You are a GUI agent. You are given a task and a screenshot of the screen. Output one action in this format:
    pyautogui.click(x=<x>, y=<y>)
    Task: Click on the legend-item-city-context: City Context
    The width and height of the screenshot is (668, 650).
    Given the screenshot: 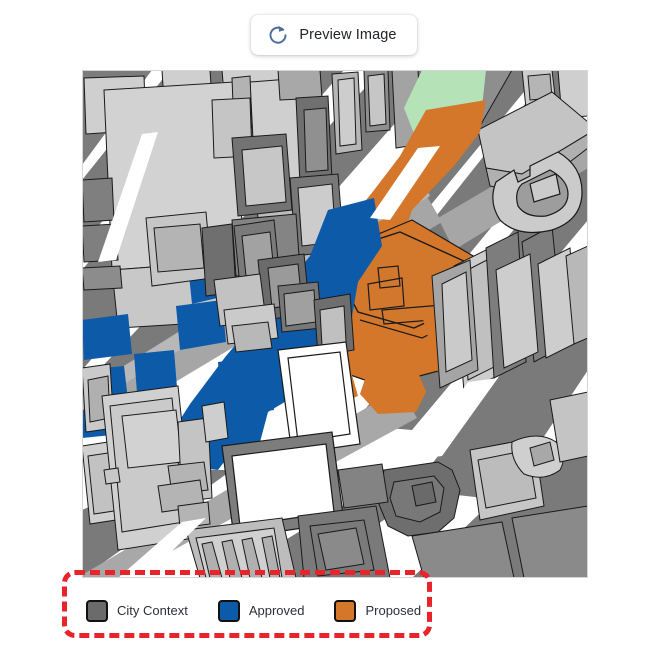 What is the action you would take?
    pyautogui.click(x=137, y=610)
    